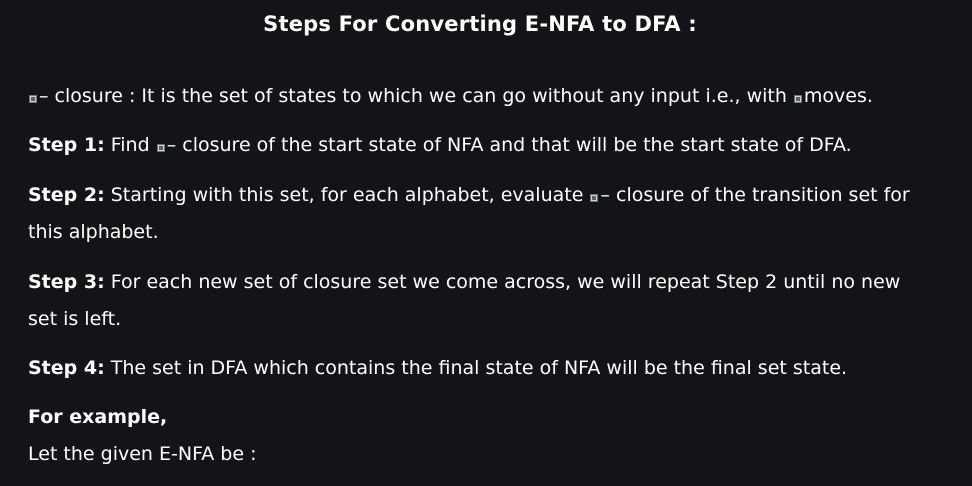 The image size is (972, 486). What do you see at coordinates (142, 454) in the screenshot?
I see `example-text: Let the given E-NFA be :` at bounding box center [142, 454].